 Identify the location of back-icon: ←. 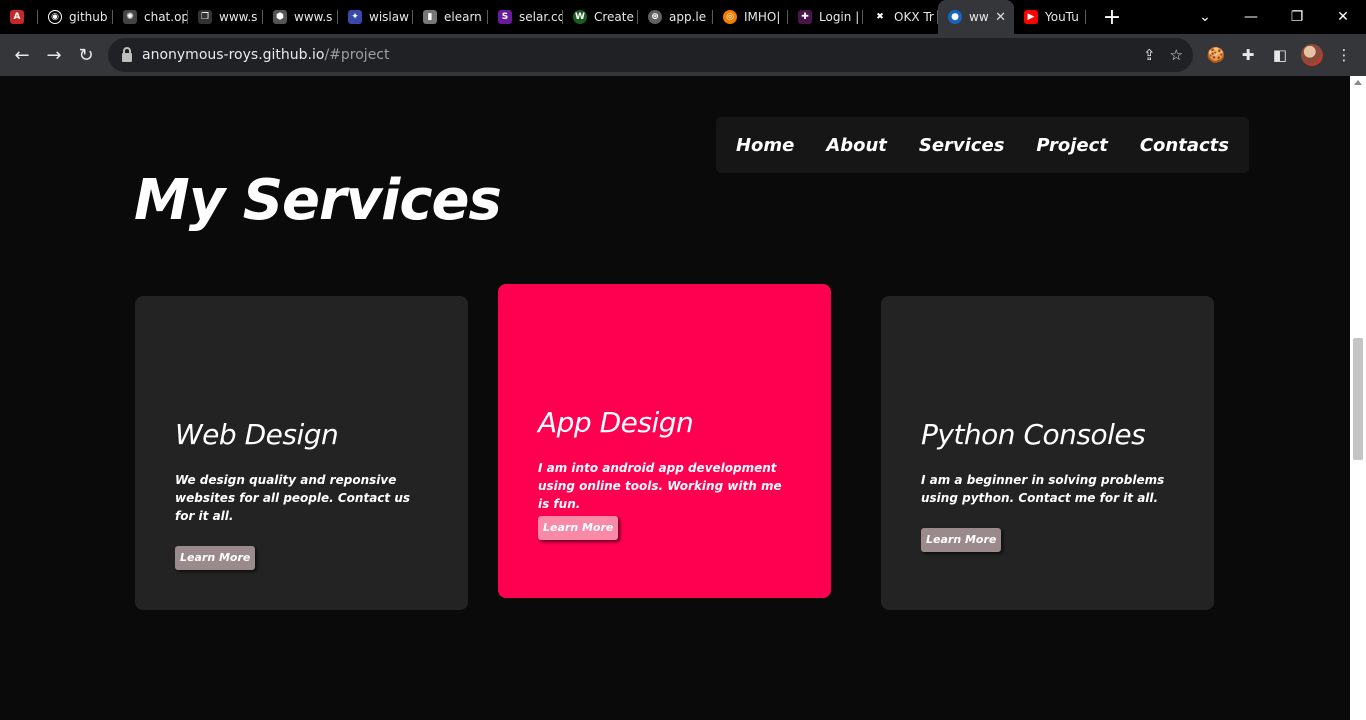
(22, 55).